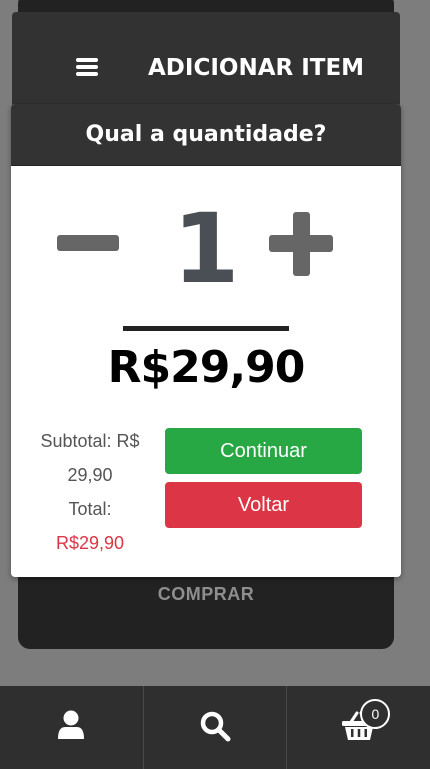  I want to click on increase-quantity-button, so click(301, 244).